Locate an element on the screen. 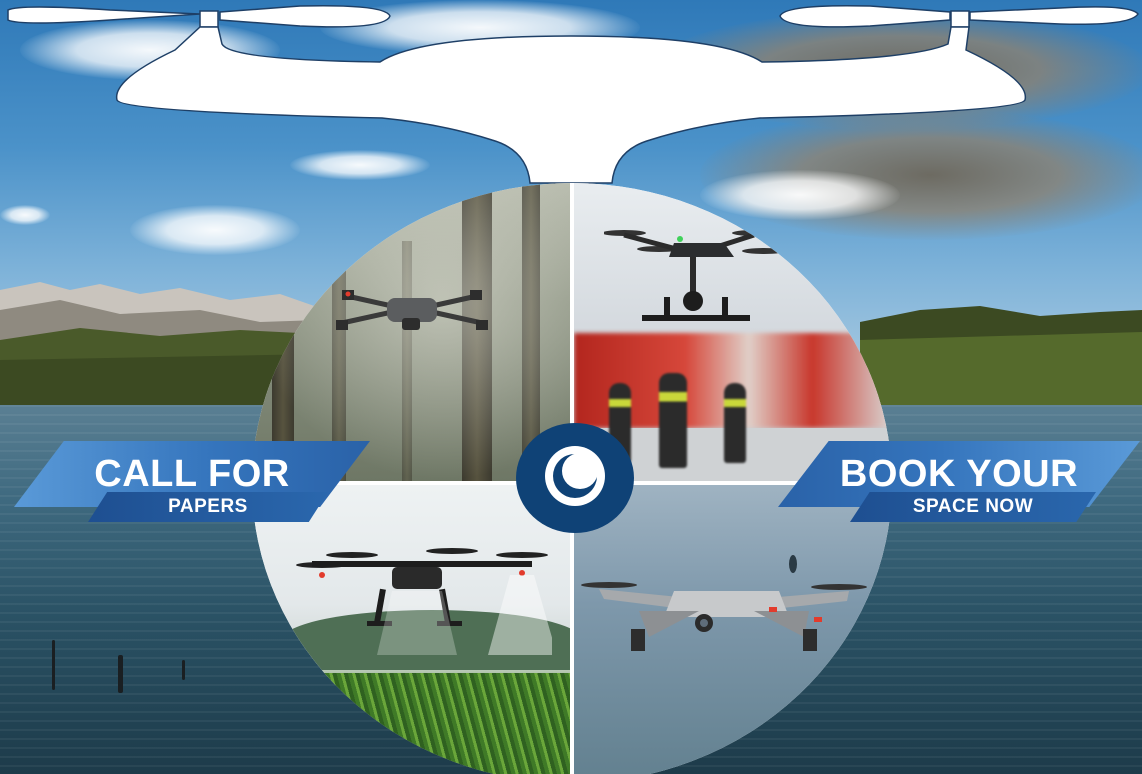 The image size is (1142, 774). eye-logo-icon is located at coordinates (575, 478).